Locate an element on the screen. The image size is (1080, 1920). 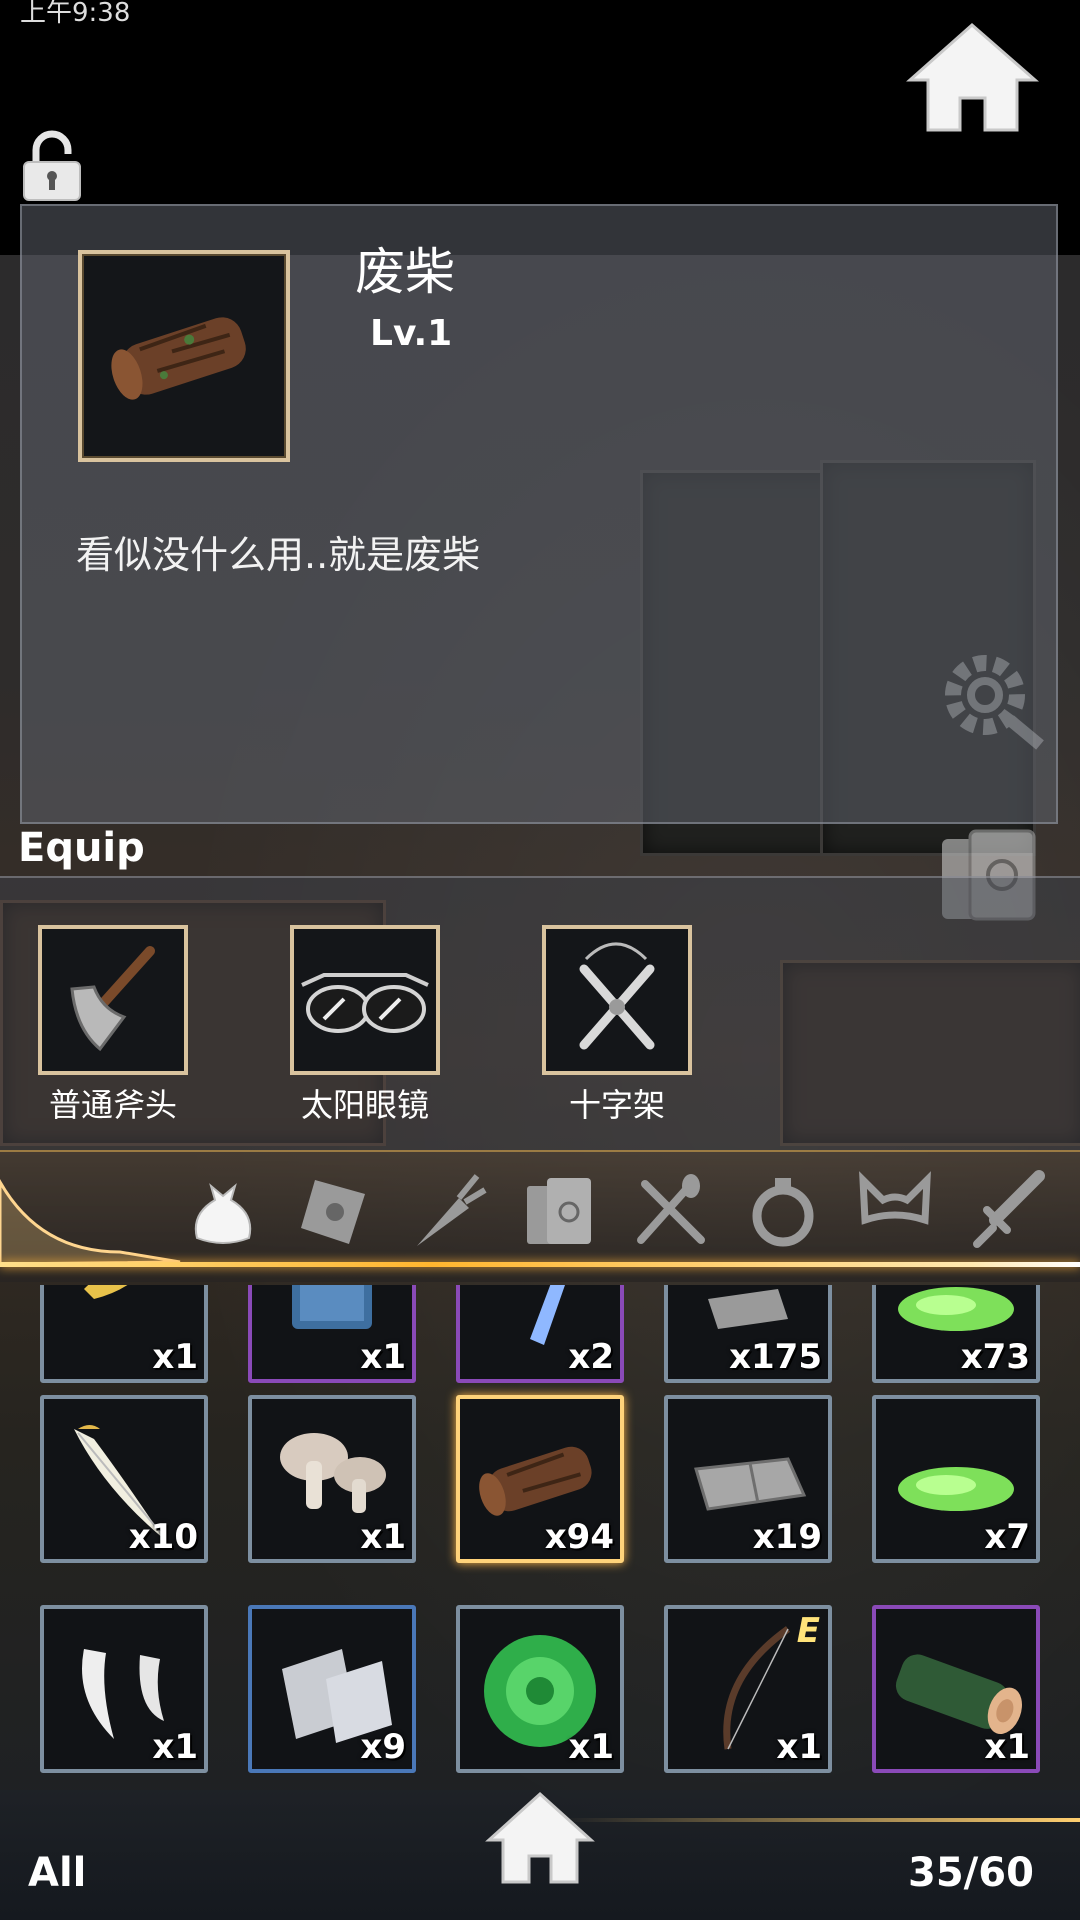
bag-icon is located at coordinates (223, 1213).